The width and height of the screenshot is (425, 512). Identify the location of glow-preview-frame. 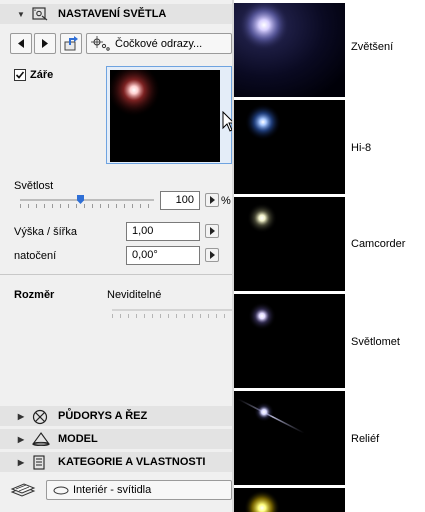
(169, 115).